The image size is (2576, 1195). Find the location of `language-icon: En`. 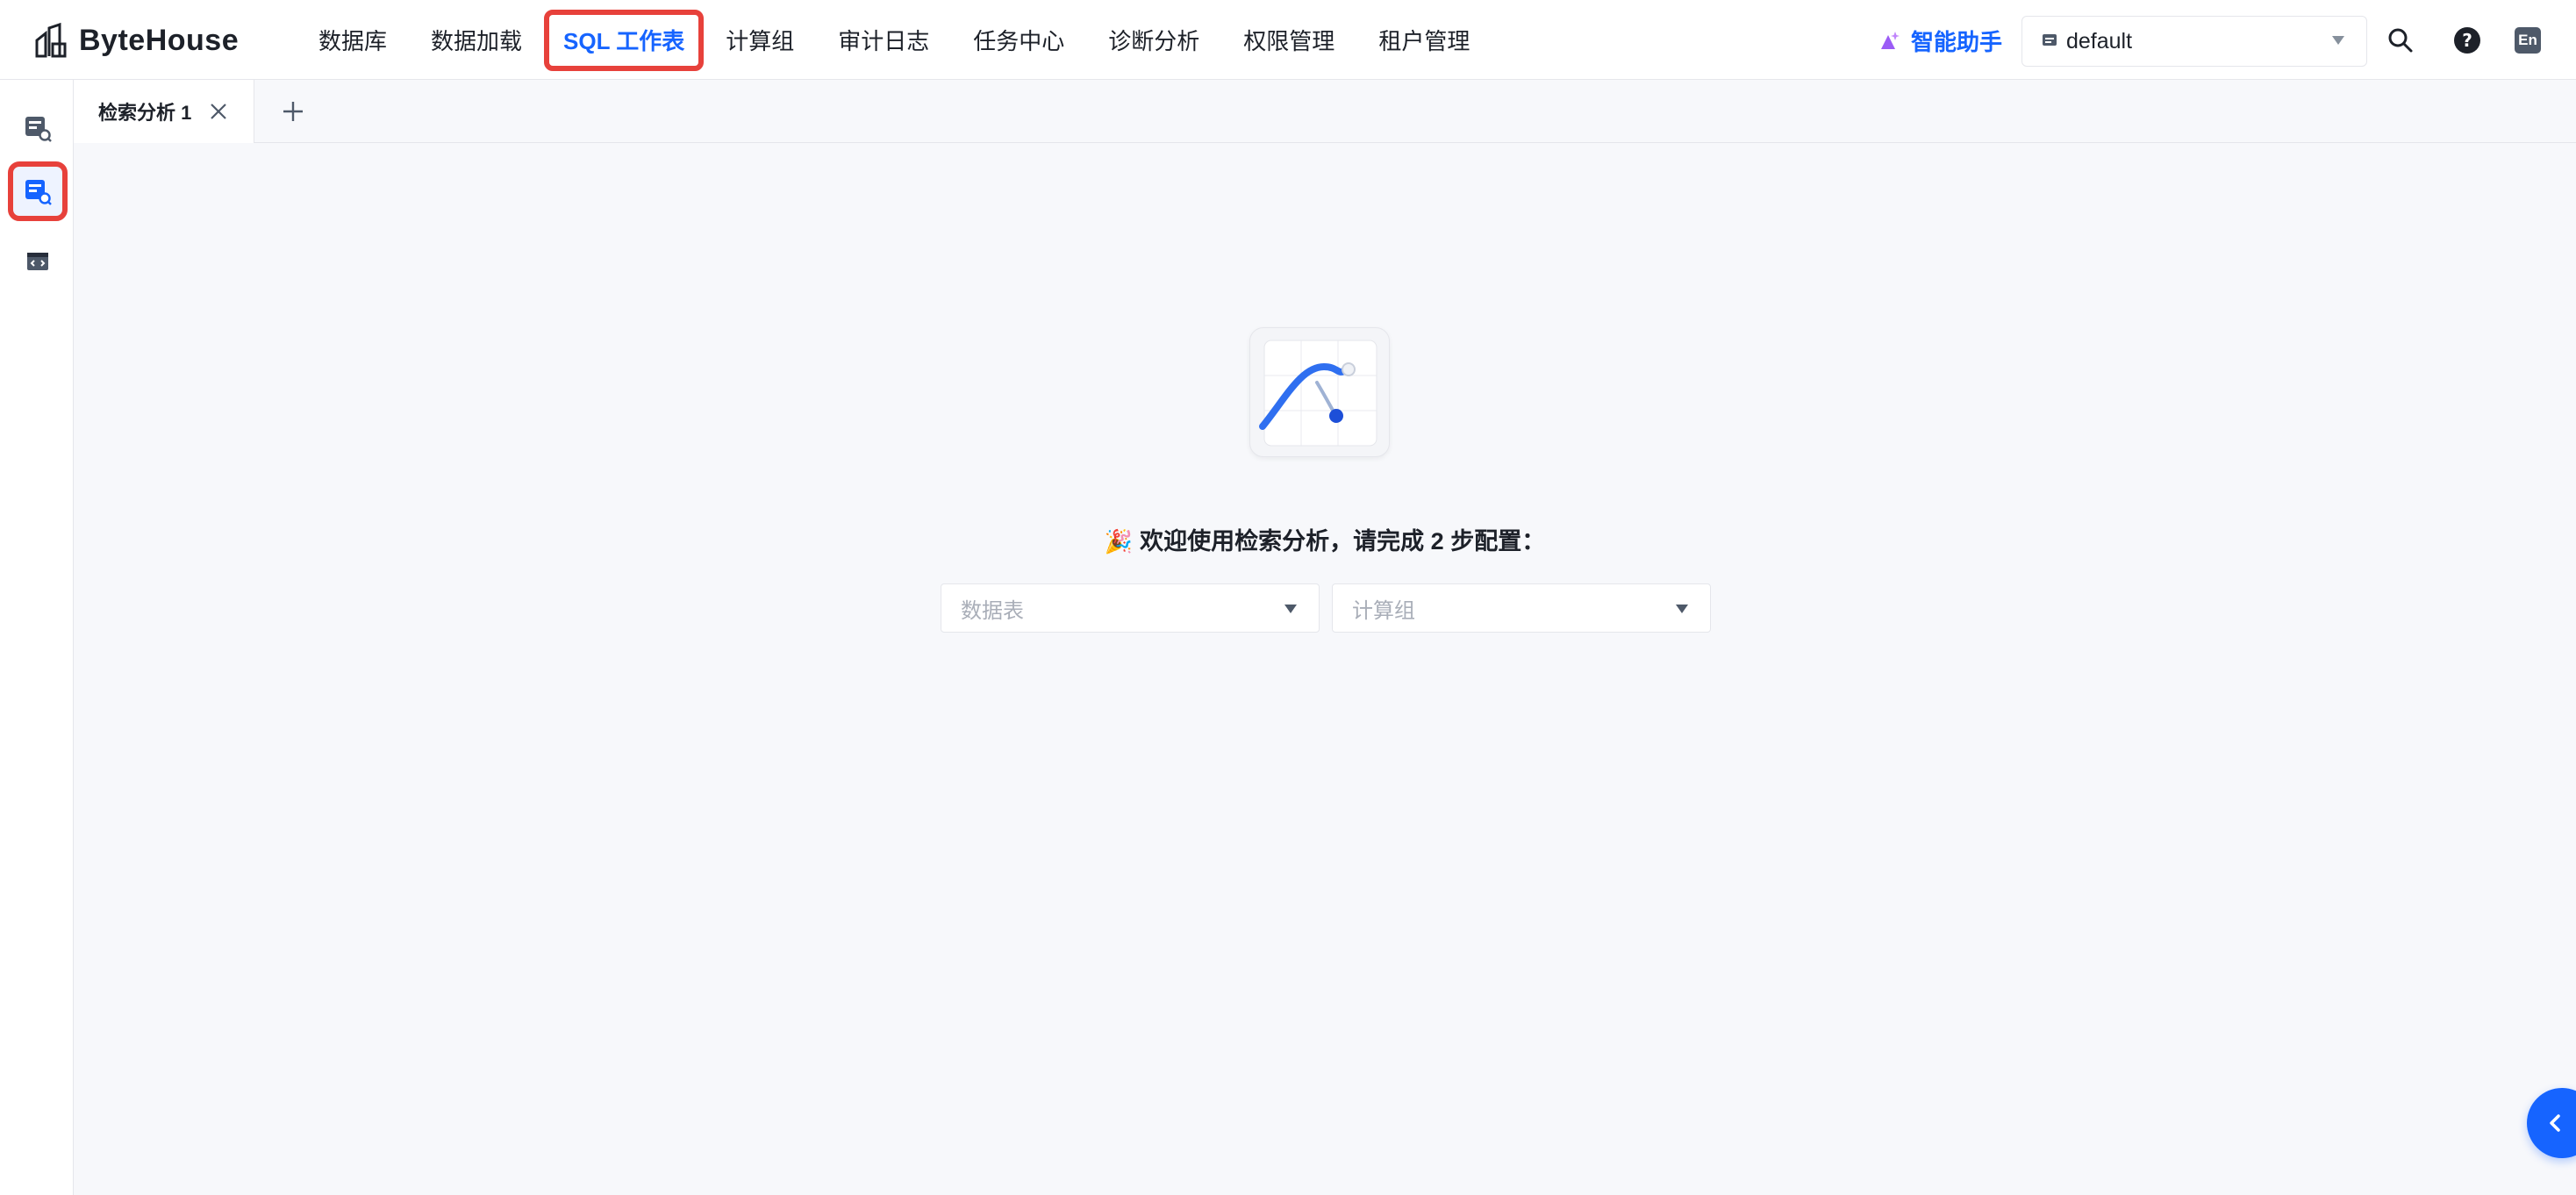

language-icon: En is located at coordinates (2528, 41).